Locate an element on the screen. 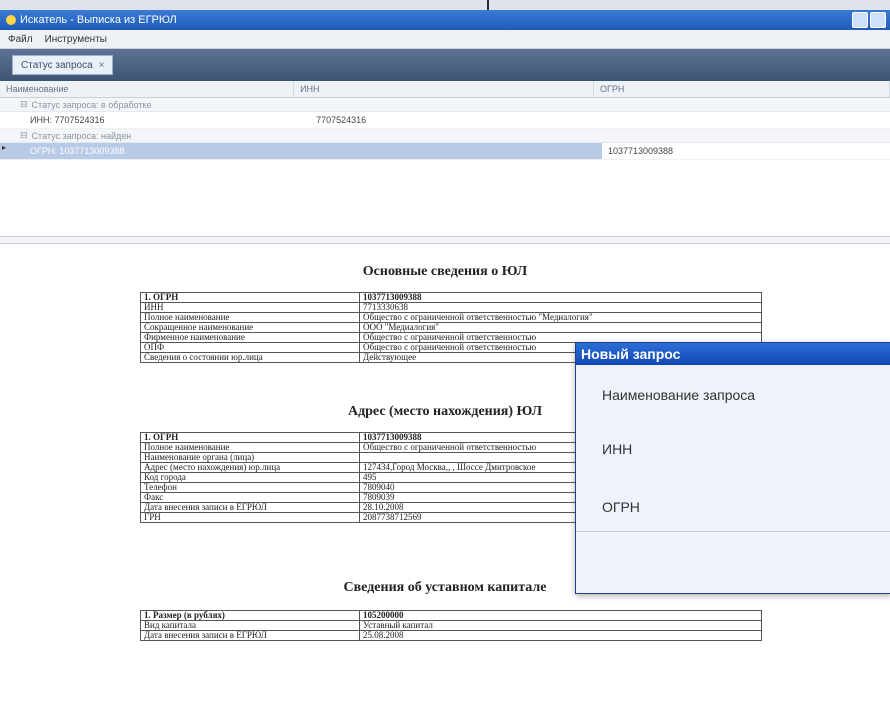 Image resolution: width=890 pixels, height=714 pixels. cell-ogrn: 1037713009388 is located at coordinates (640, 151).